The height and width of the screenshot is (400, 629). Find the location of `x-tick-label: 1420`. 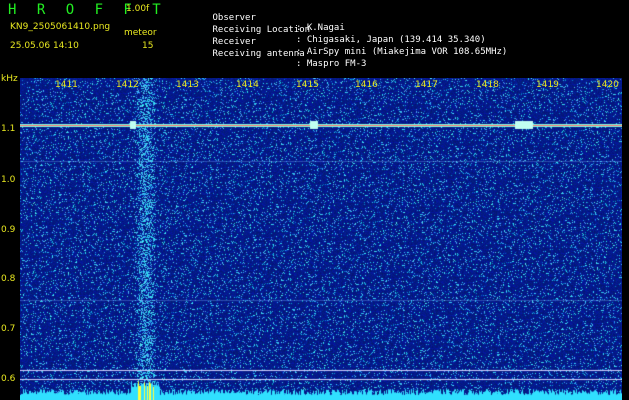

x-tick-label: 1420 is located at coordinates (607, 85).